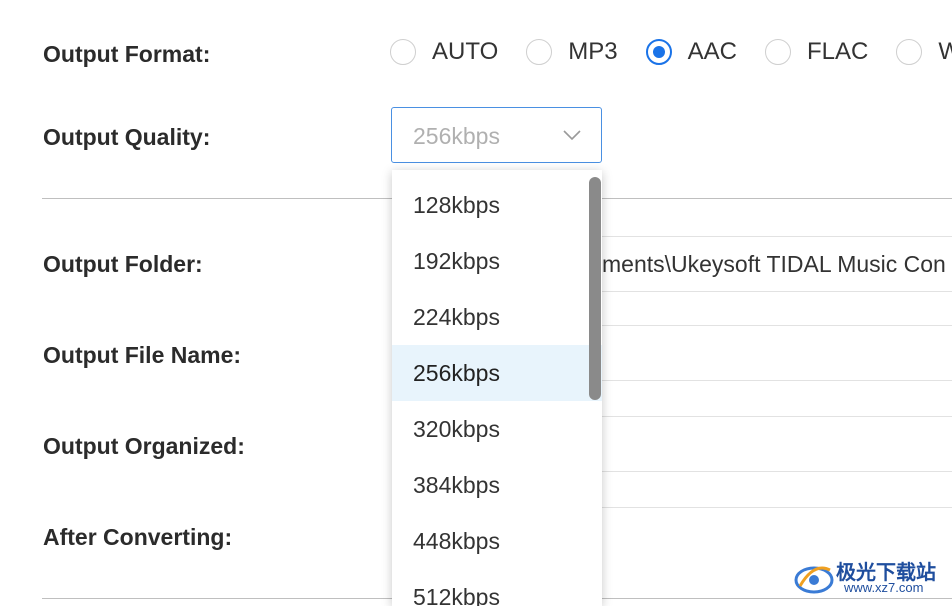  I want to click on radio-auto: AUTO, so click(444, 52).